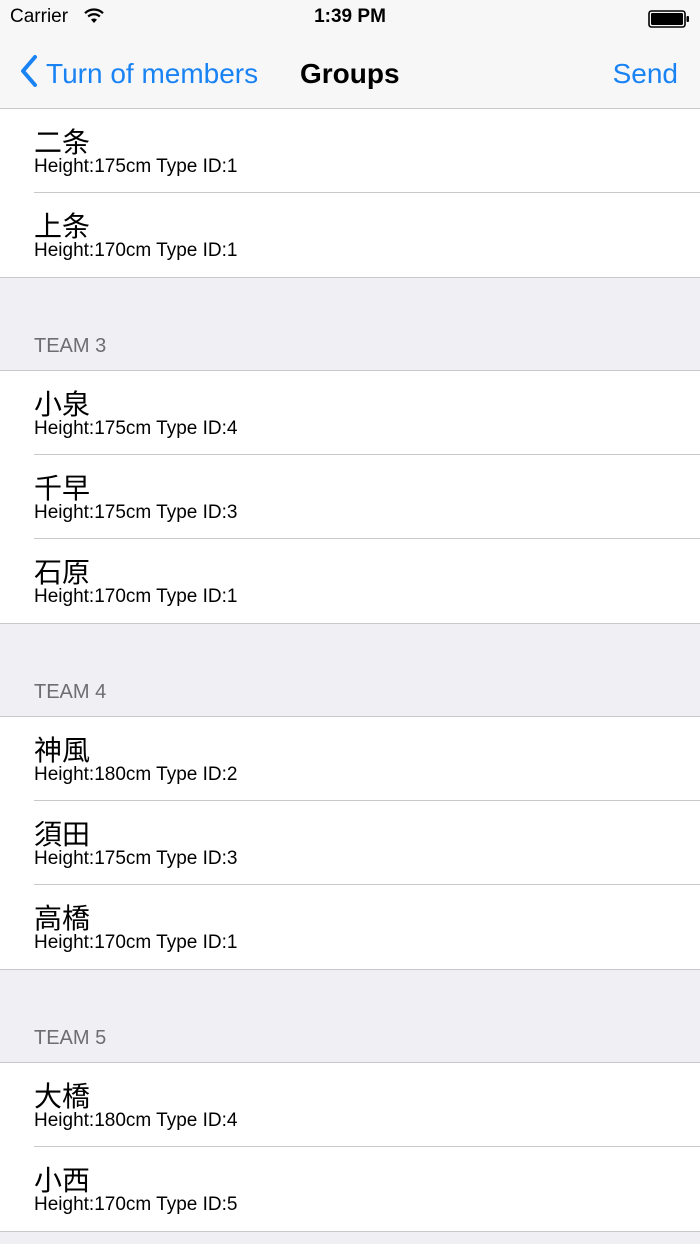 This screenshot has width=700, height=1244. What do you see at coordinates (62, 488) in the screenshot?
I see `member-name: 千早` at bounding box center [62, 488].